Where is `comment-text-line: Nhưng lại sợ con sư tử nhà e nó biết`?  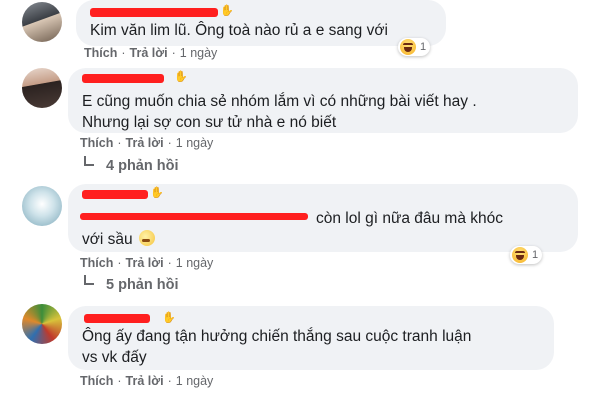 comment-text-line: Nhưng lại sợ con sư tử nhà e nó biết is located at coordinates (209, 122).